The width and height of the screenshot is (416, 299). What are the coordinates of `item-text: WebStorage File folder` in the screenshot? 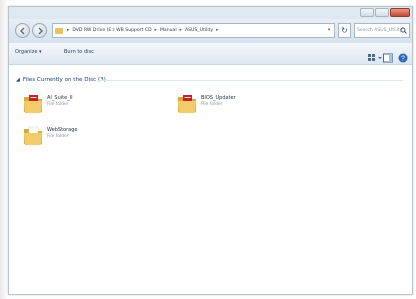 It's located at (62, 133).